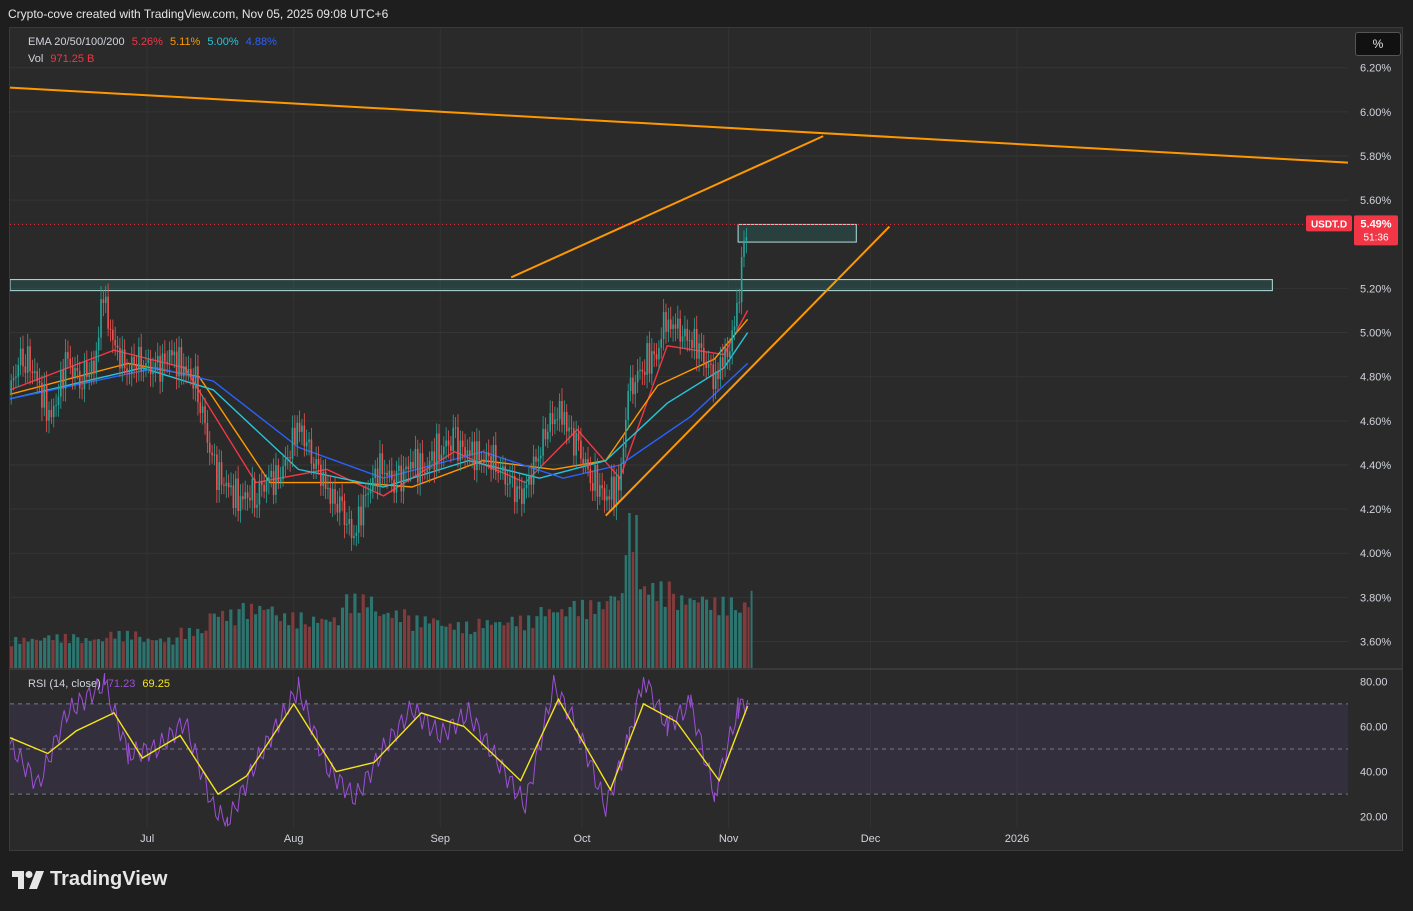 The image size is (1413, 911). I want to click on breakout-zone, so click(797, 233).